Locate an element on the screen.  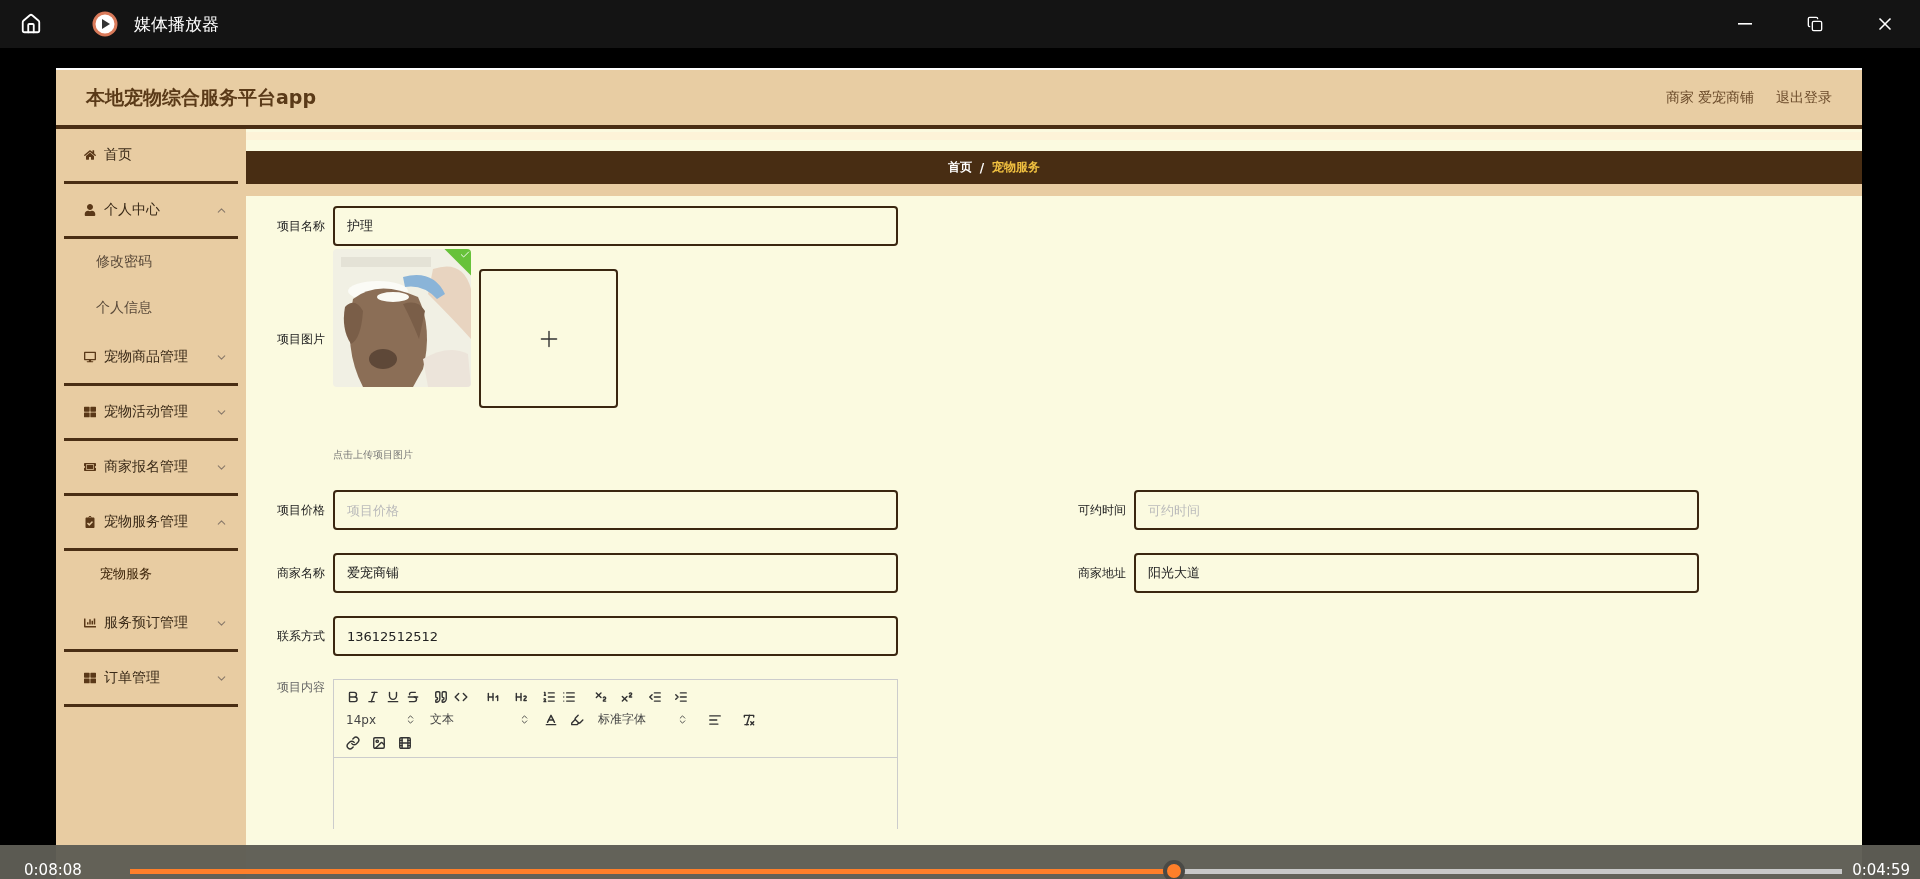
sidebar-item: 服务预订管理 is located at coordinates (151, 624).